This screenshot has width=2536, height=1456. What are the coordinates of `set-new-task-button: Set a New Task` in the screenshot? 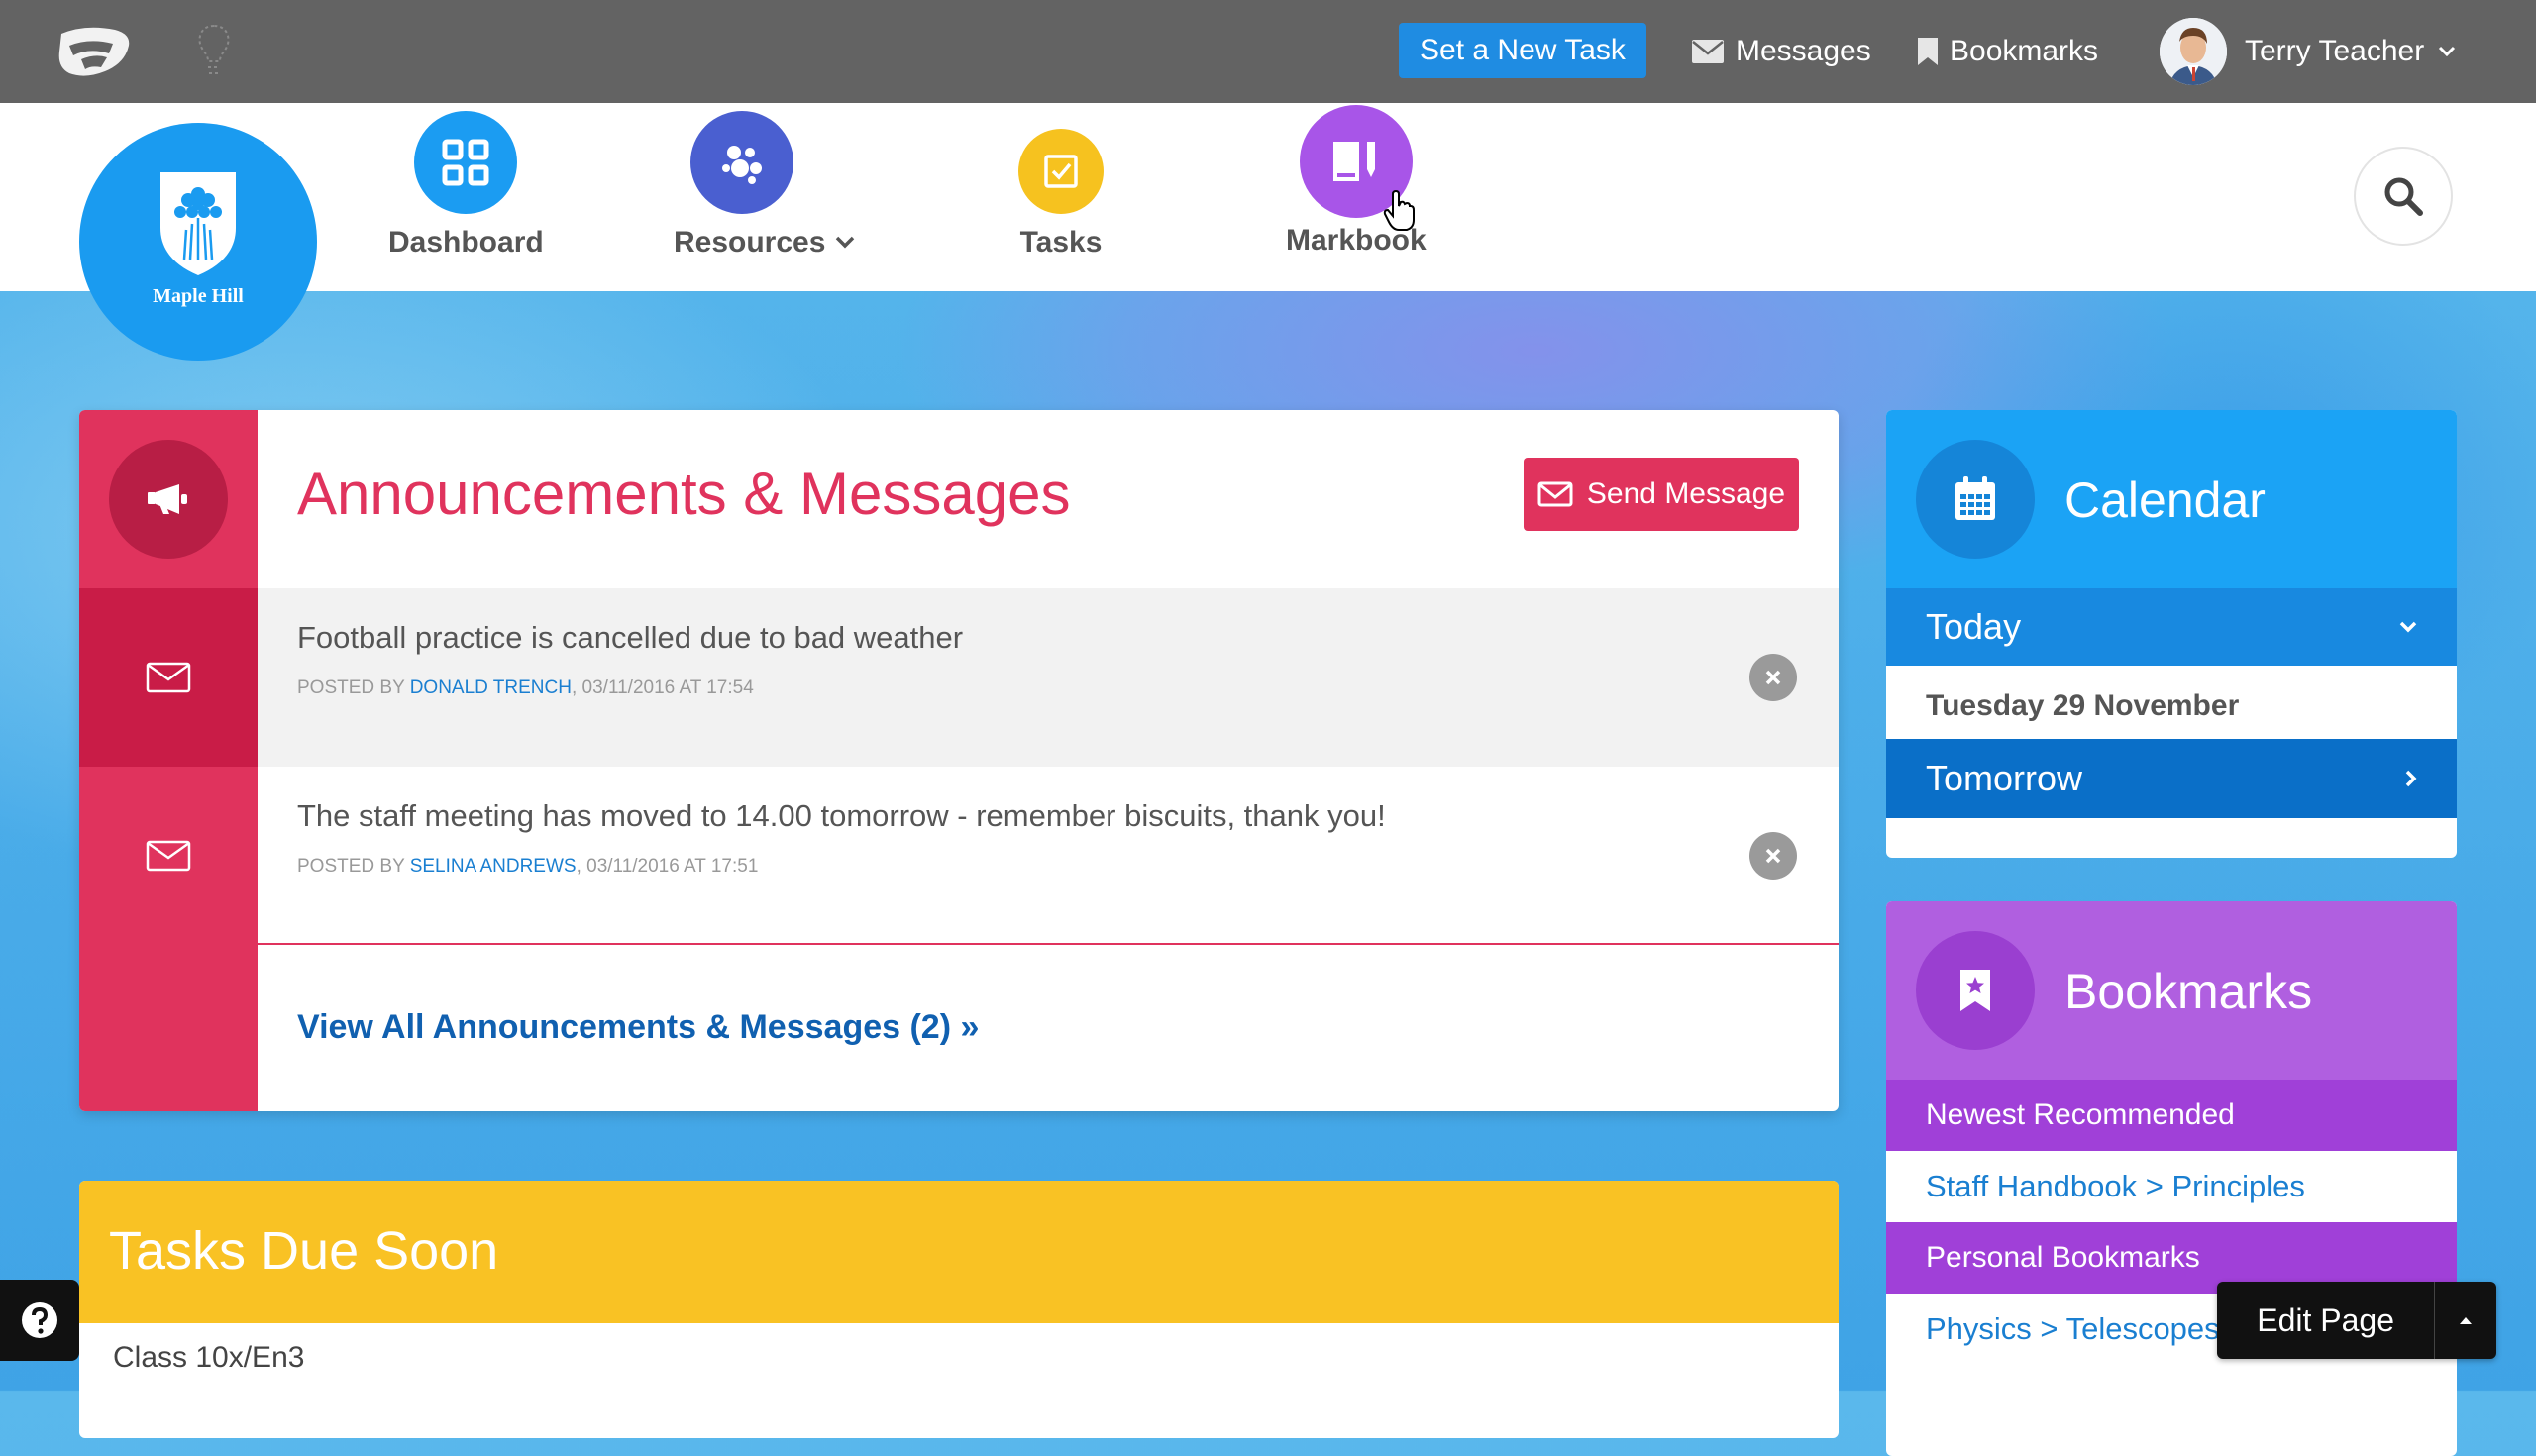 It's located at (1522, 50).